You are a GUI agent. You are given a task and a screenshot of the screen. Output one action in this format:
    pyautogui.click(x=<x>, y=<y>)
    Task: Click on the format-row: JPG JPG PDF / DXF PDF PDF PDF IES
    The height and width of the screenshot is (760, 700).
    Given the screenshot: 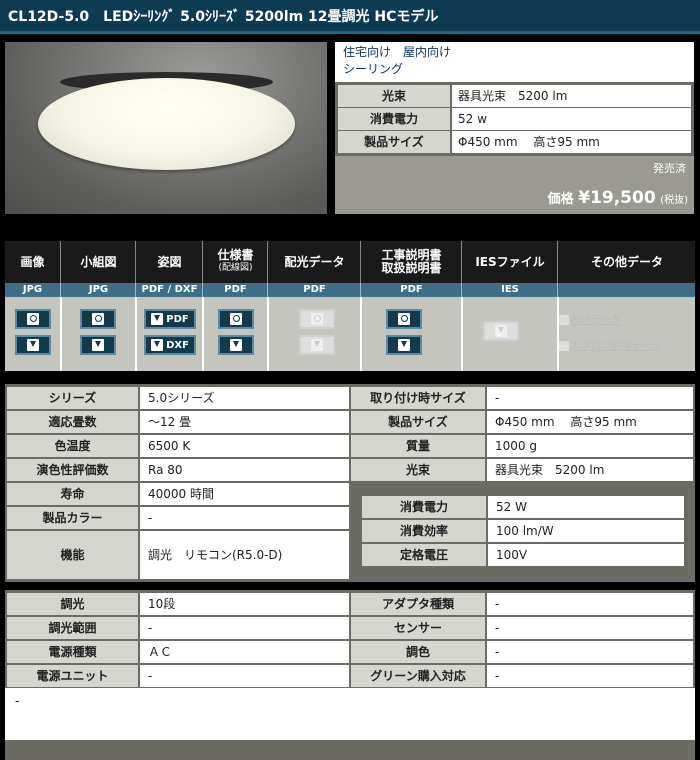 What is the action you would take?
    pyautogui.click(x=350, y=290)
    